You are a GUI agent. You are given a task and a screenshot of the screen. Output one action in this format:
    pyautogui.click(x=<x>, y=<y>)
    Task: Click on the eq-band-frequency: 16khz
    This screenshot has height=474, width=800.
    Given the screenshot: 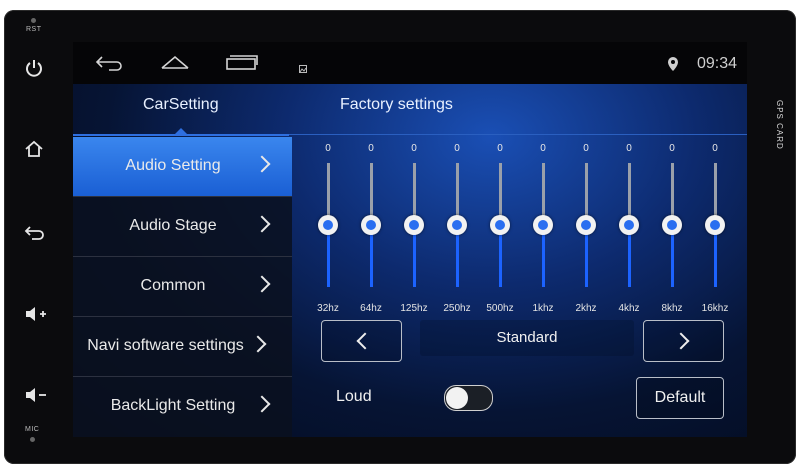 What is the action you would take?
    pyautogui.click(x=715, y=308)
    